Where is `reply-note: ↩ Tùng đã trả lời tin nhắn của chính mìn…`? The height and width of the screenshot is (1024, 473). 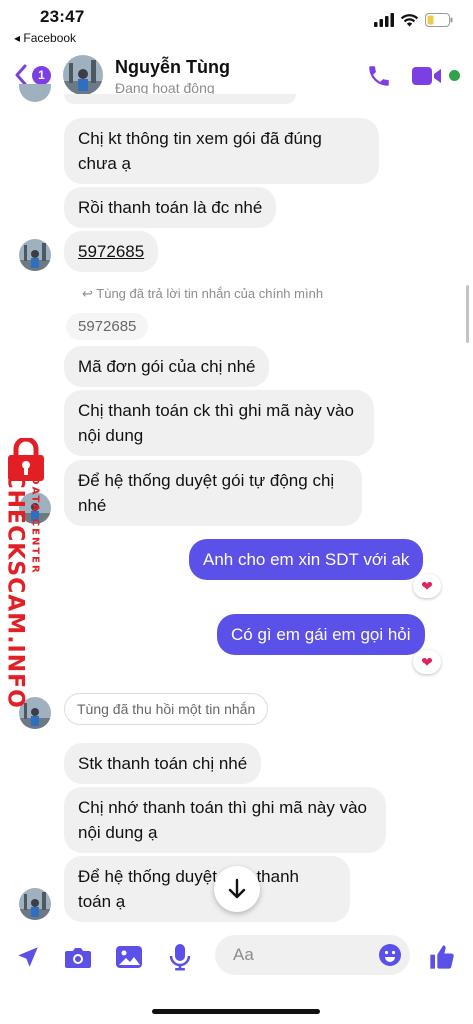
reply-note: ↩ Tùng đã trả lời tin nhắn của chính mìn… is located at coordinates (202, 294).